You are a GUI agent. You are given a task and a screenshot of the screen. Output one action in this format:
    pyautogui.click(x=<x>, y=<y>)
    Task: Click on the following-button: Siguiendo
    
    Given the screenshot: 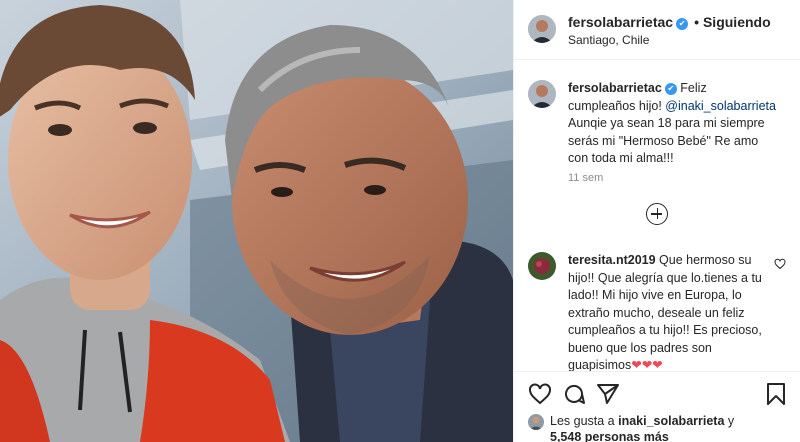 What is the action you would take?
    pyautogui.click(x=737, y=22)
    